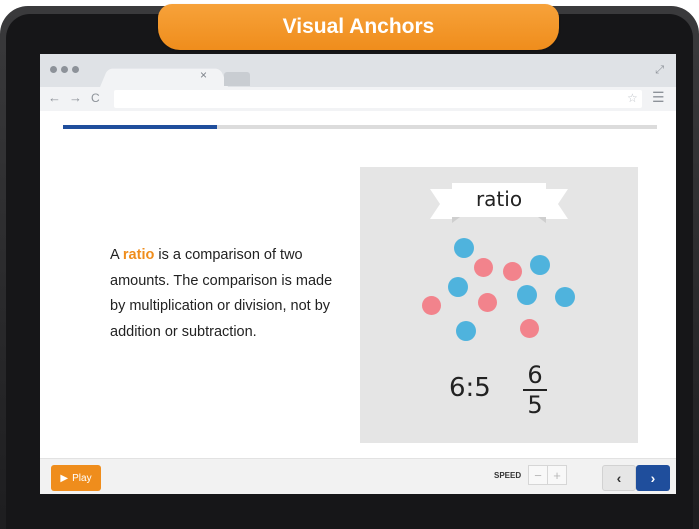 Image resolution: width=699 pixels, height=529 pixels. I want to click on next-button: ›, so click(653, 478).